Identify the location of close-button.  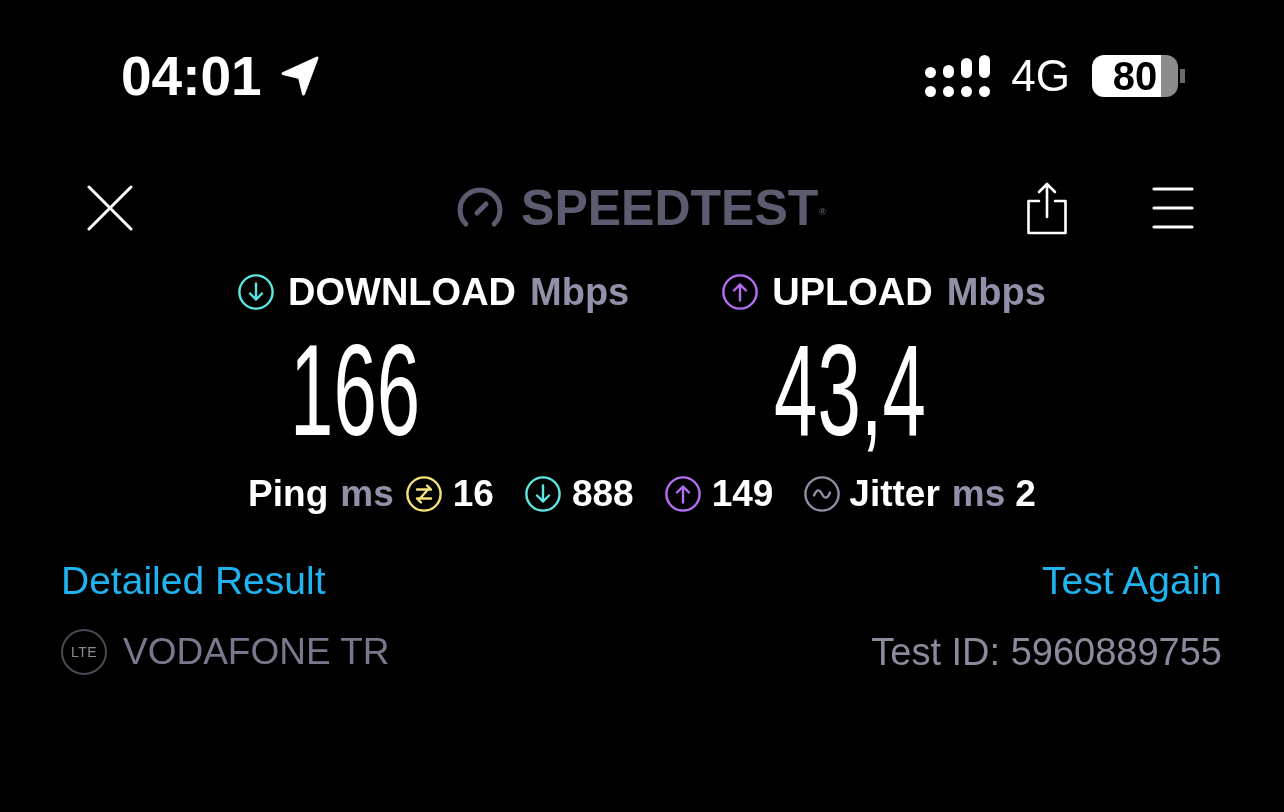
(110, 208).